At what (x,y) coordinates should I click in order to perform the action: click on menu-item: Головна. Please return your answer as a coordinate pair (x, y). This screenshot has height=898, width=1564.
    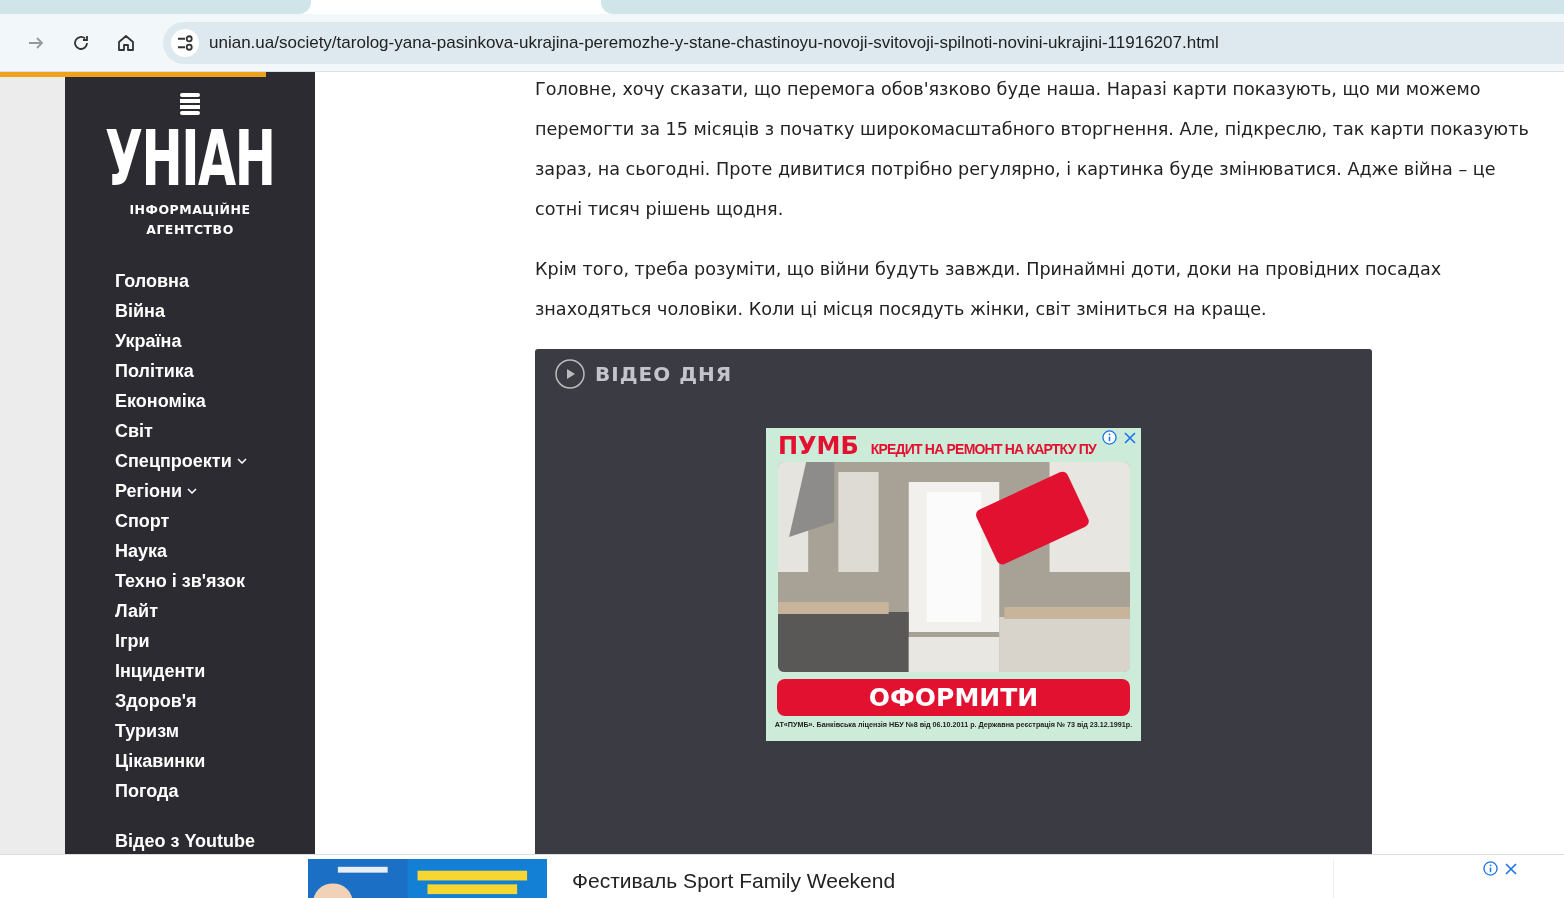
    Looking at the image, I should click on (152, 281).